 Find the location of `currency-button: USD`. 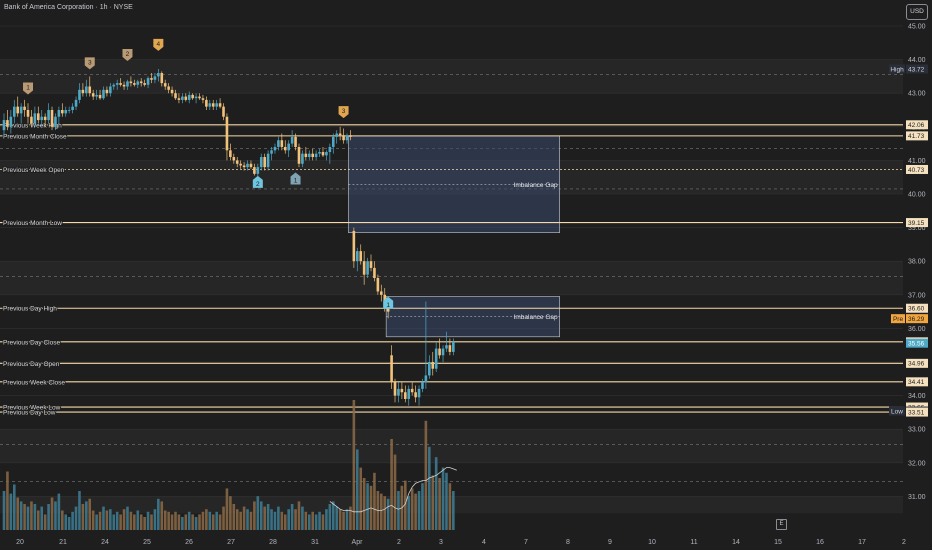

currency-button: USD is located at coordinates (917, 12).